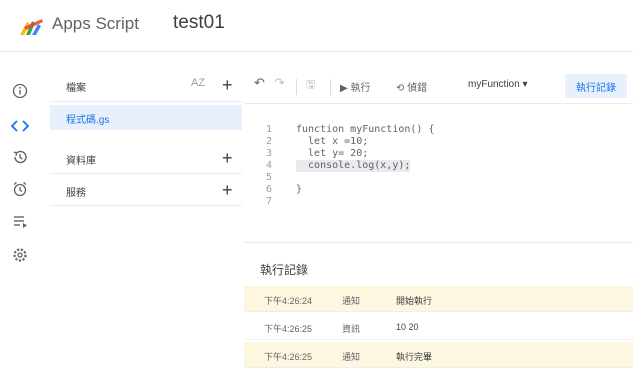 This screenshot has width=633, height=368. I want to click on app-name: Apps Script, so click(95, 24).